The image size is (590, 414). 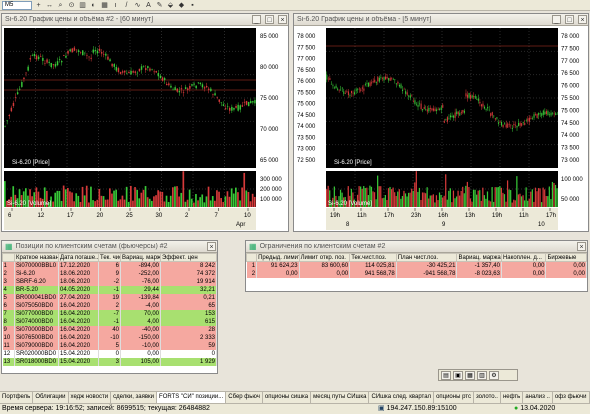 I want to click on workspace-tab: опционы сишка, so click(x=287, y=397).